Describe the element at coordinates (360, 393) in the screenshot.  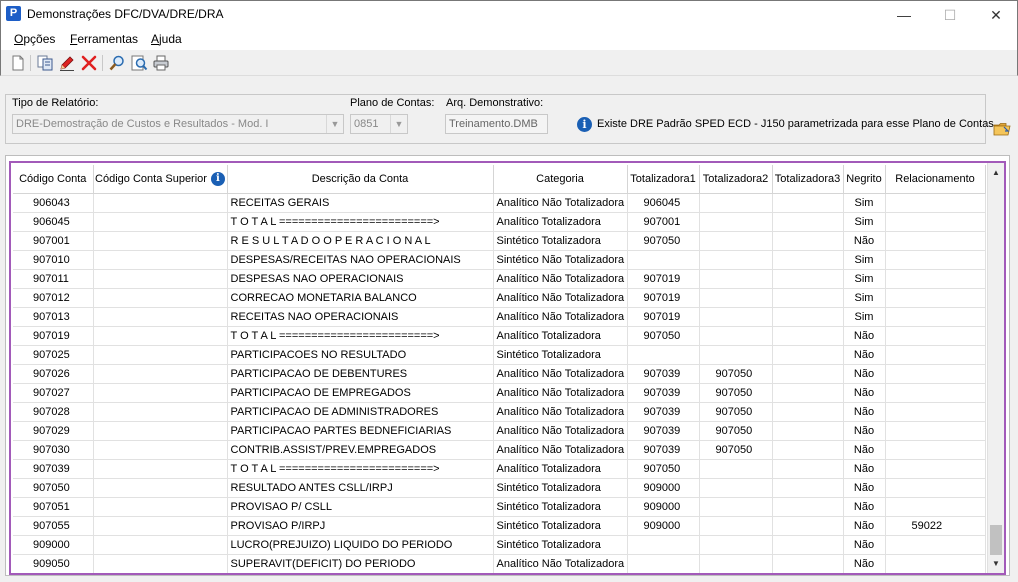
I see `table-cell: PARTICIPACAO DE EMPREGADOS` at that location.